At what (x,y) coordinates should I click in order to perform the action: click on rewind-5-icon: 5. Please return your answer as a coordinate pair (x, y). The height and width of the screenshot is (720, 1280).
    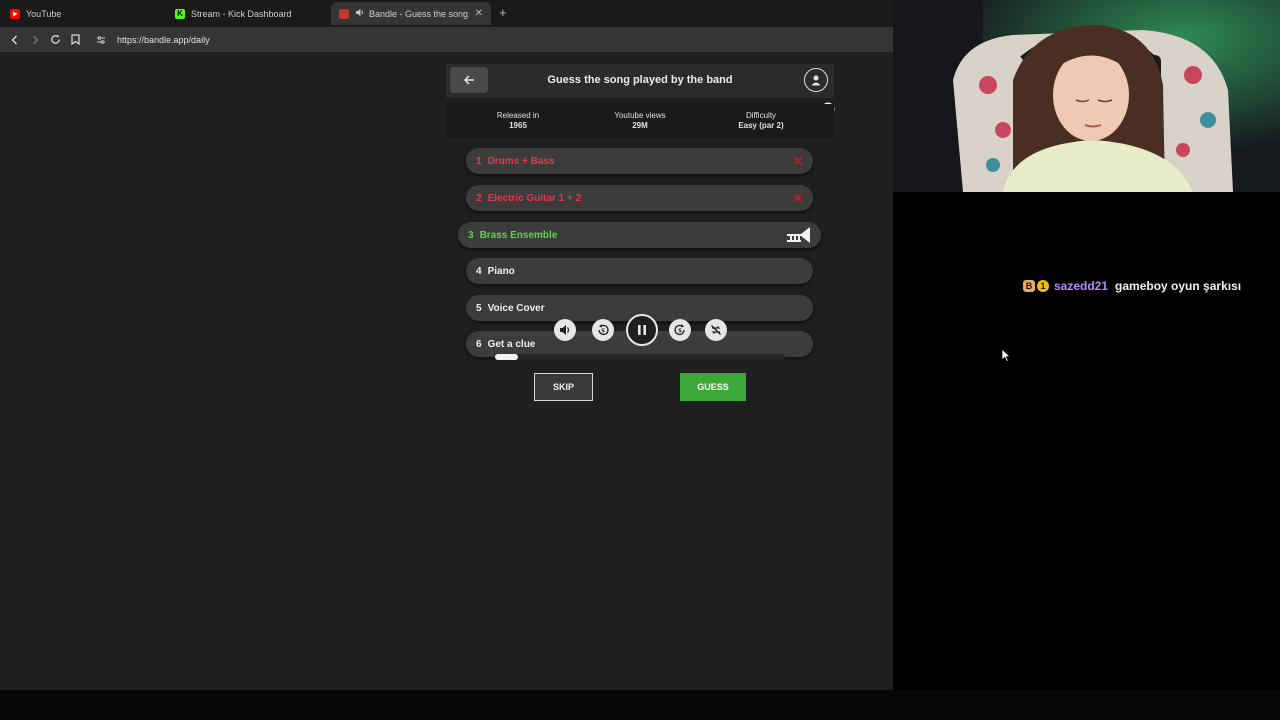
    Looking at the image, I should click on (603, 330).